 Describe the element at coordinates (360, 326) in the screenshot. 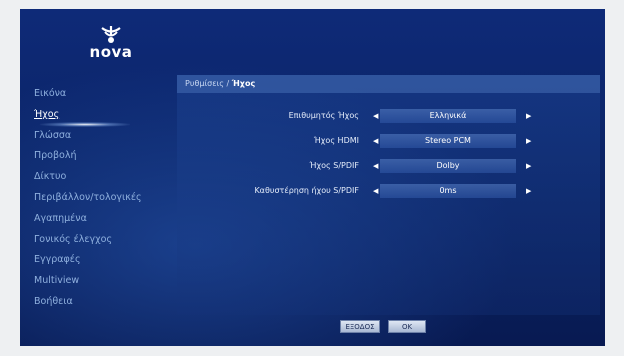

I see `exit-button: ΕΞΟΔΟΣ` at that location.